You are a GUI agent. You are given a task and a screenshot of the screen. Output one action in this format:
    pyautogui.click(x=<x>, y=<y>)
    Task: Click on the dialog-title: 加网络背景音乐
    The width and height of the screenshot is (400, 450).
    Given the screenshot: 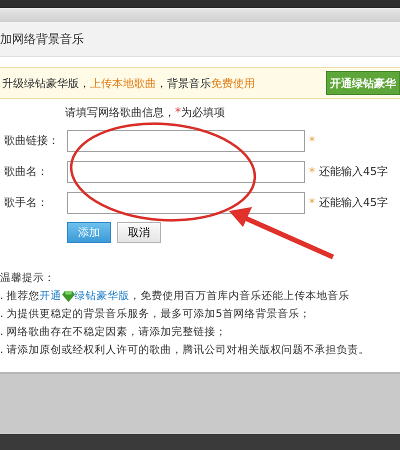 What is the action you would take?
    pyautogui.click(x=42, y=39)
    